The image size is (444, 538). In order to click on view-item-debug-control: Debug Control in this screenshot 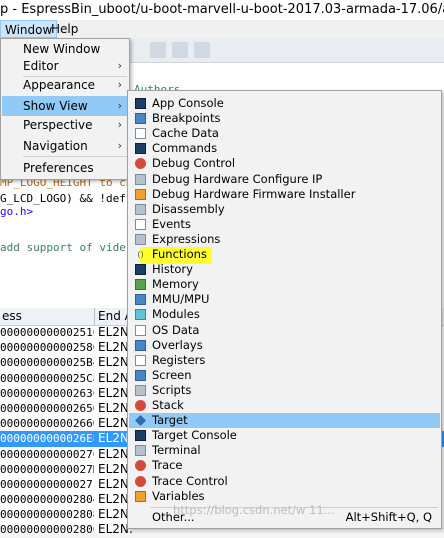, I will do `click(284, 163)`.